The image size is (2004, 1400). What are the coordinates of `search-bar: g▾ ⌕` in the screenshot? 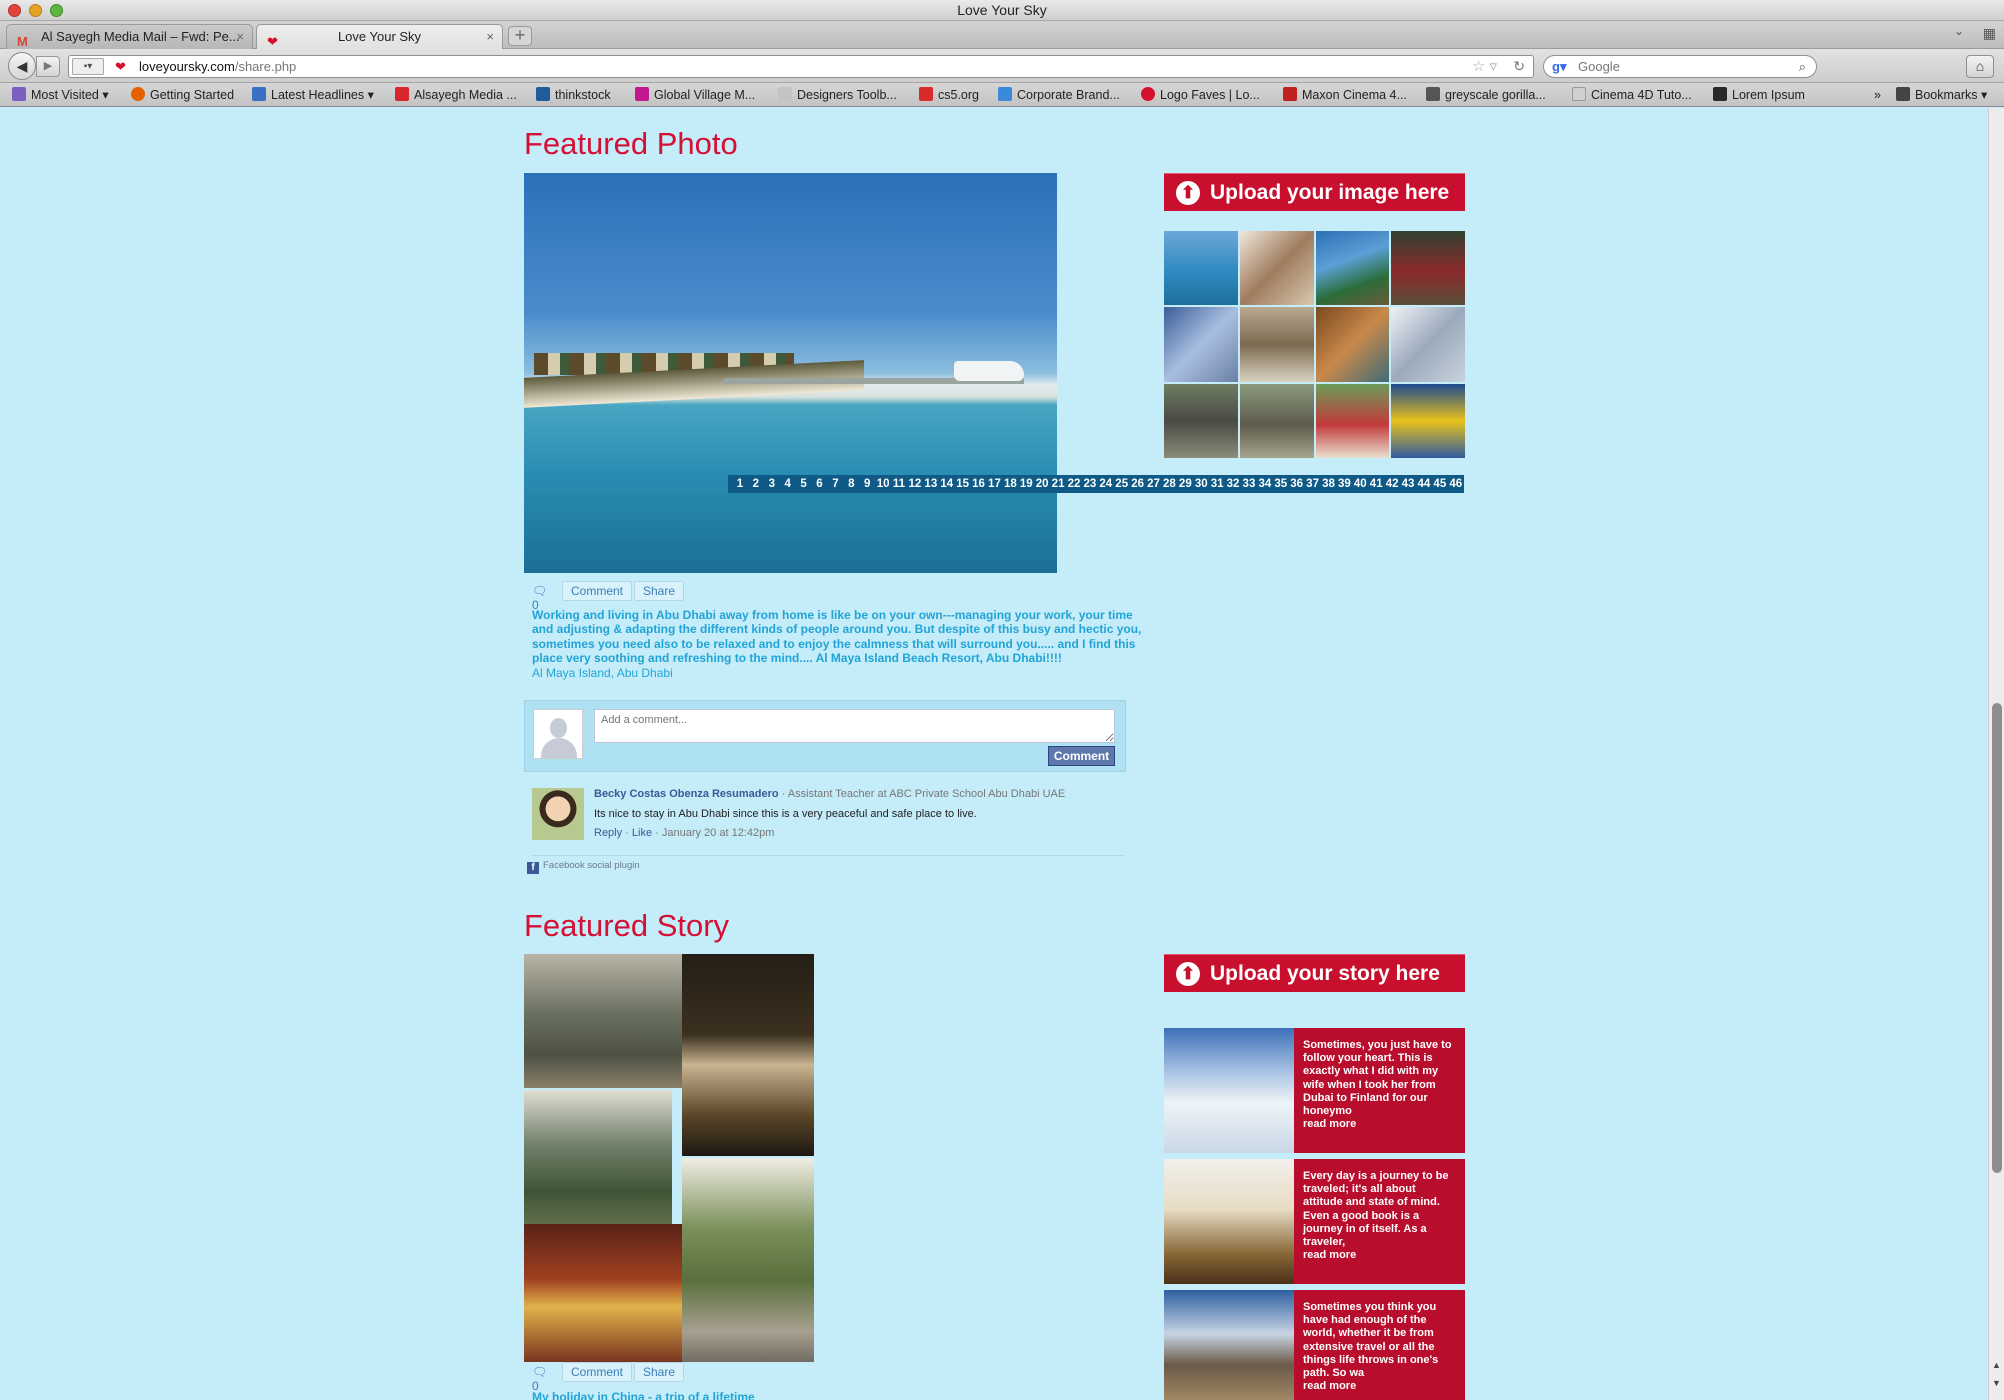 It's located at (1680, 66).